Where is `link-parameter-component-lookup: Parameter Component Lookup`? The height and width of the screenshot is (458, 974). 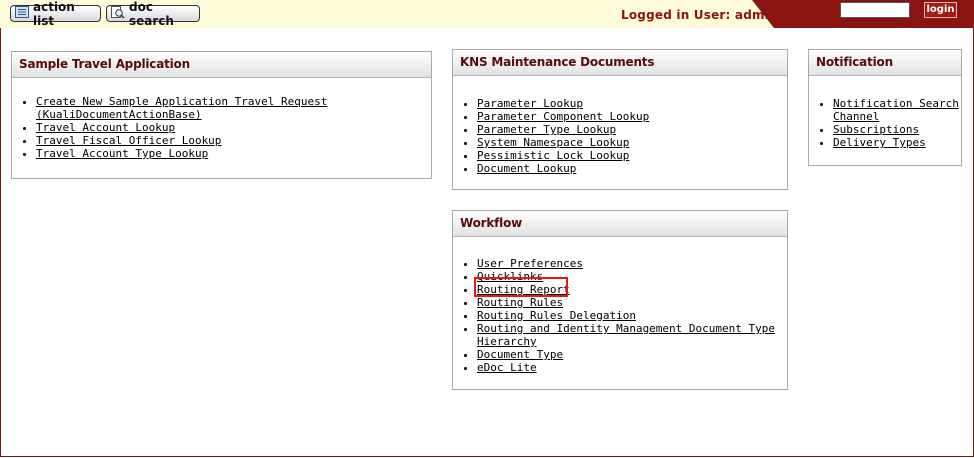
link-parameter-component-lookup: Parameter Component Lookup is located at coordinates (563, 116).